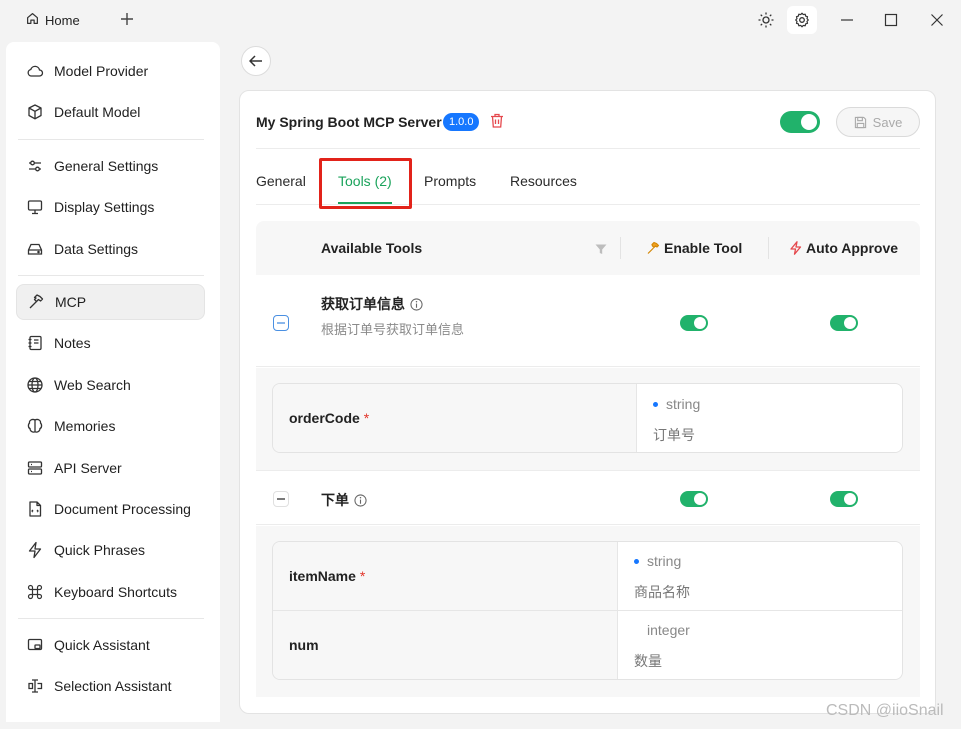 Image resolution: width=961 pixels, height=729 pixels. I want to click on hammer-icon, so click(653, 247).